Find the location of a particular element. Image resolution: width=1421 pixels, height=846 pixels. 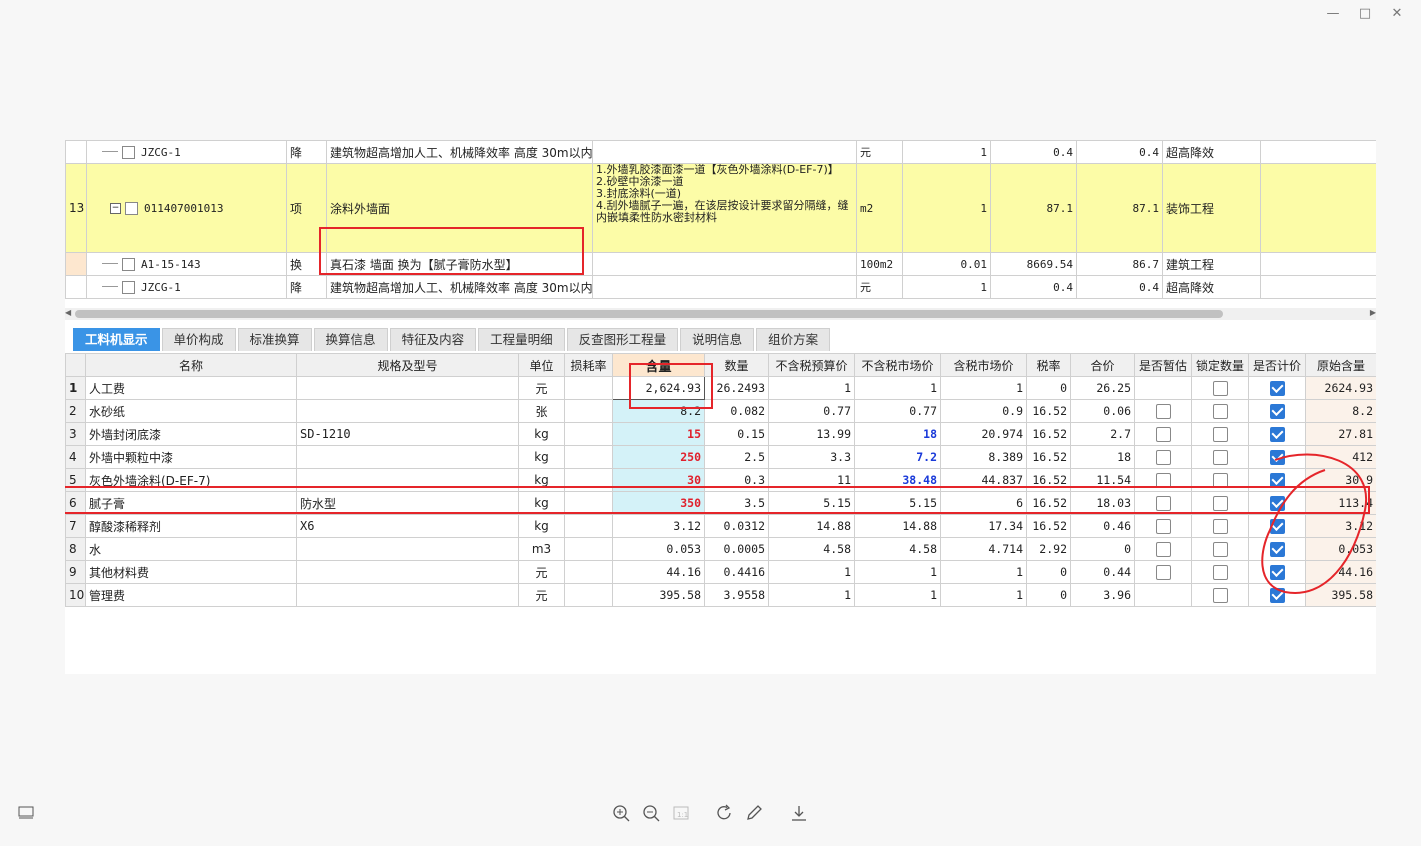

quota-total: 87.1 is located at coordinates (1119, 208).